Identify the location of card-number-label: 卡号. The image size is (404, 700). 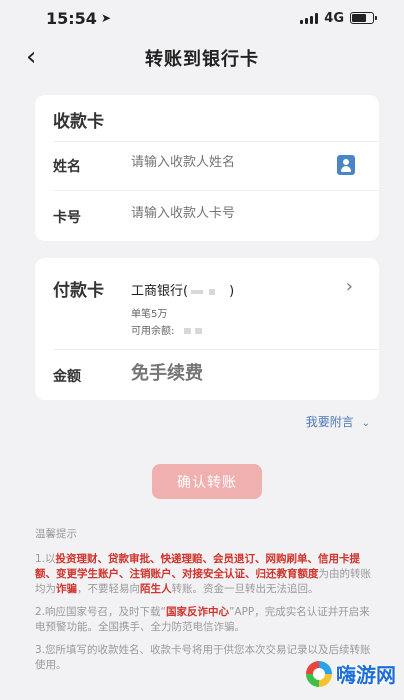
(67, 218).